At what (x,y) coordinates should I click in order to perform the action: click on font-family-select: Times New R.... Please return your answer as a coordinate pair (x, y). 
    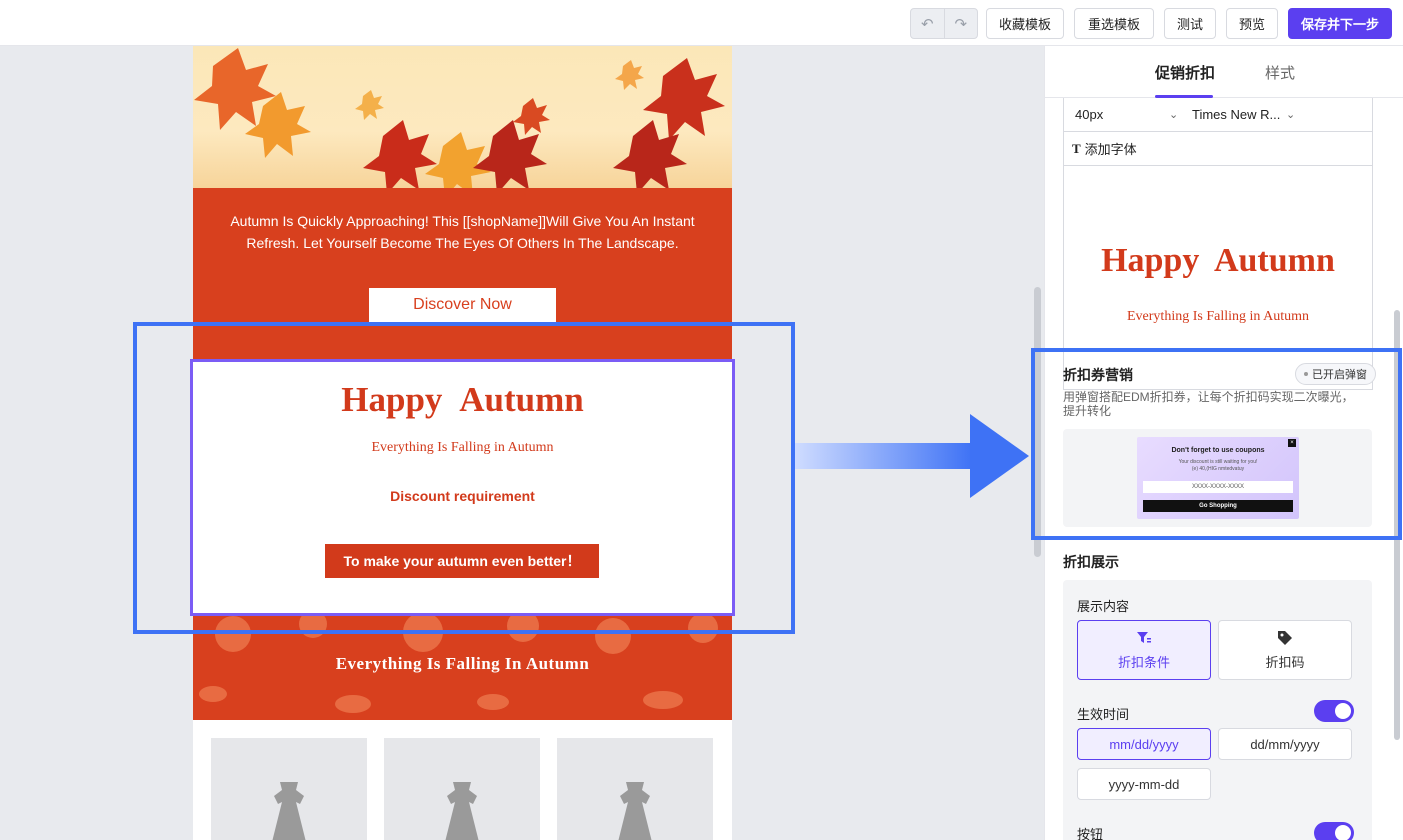
    Looking at the image, I should click on (1236, 114).